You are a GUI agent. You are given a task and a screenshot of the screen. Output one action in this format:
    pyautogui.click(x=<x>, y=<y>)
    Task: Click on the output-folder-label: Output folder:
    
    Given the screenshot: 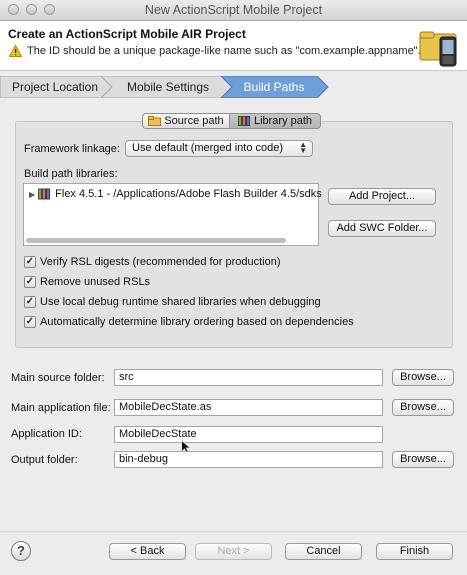 What is the action you would take?
    pyautogui.click(x=44, y=460)
    